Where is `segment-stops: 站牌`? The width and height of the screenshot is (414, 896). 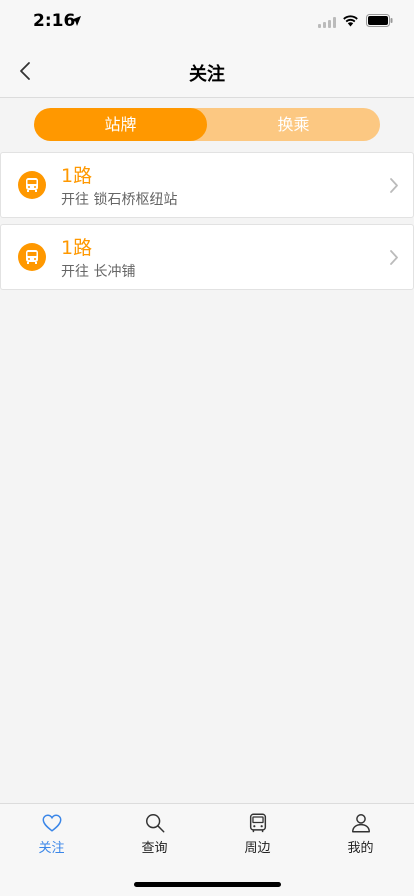 segment-stops: 站牌 is located at coordinates (120, 124).